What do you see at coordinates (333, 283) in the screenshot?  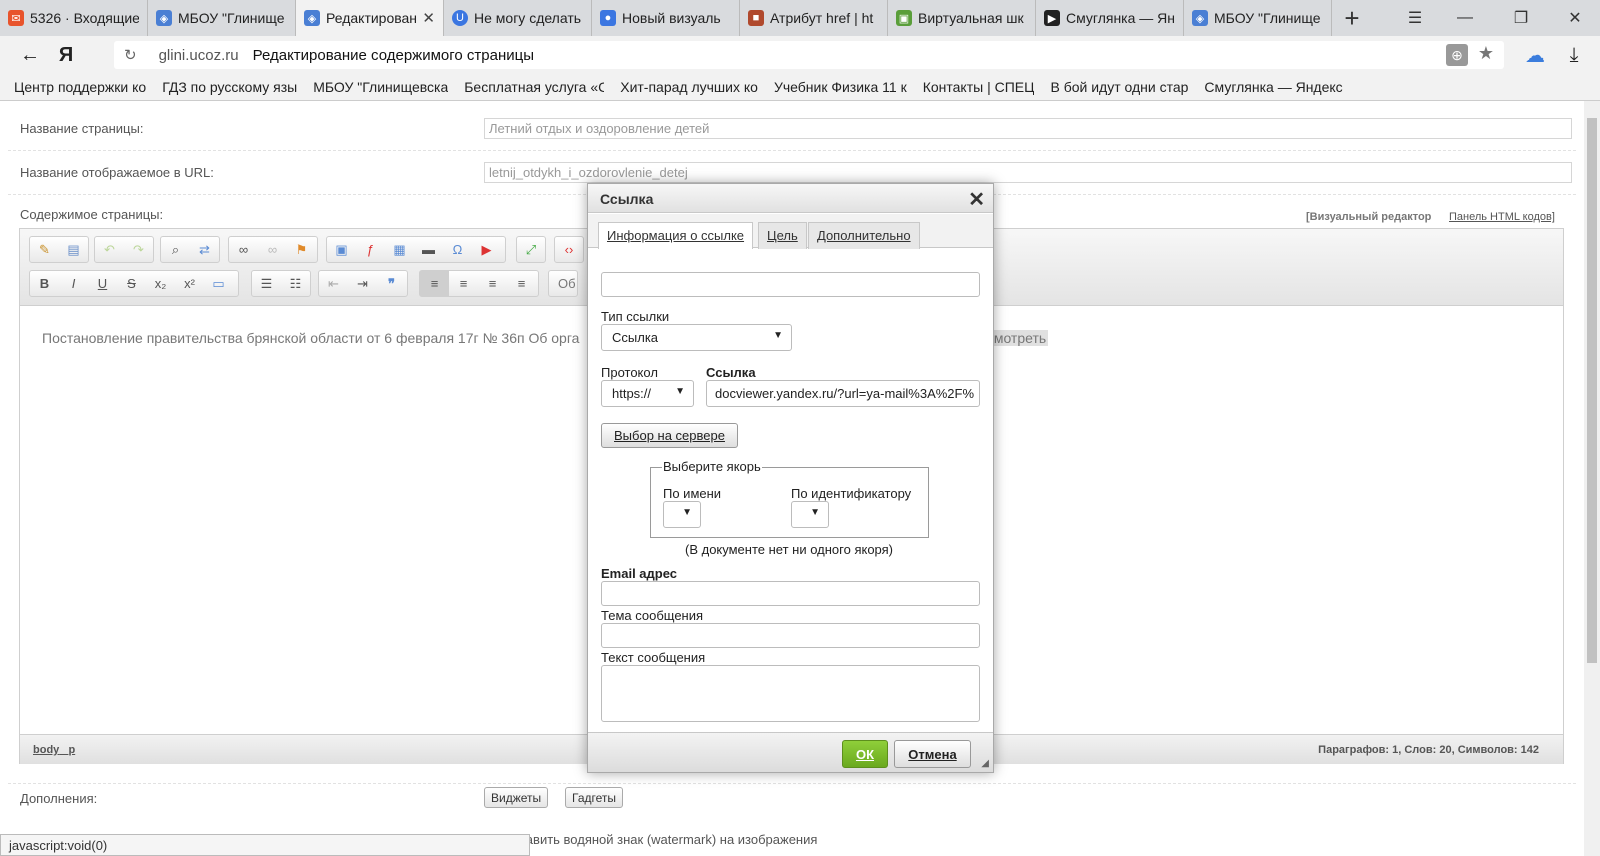 I see `outdent-icon: ⇤` at bounding box center [333, 283].